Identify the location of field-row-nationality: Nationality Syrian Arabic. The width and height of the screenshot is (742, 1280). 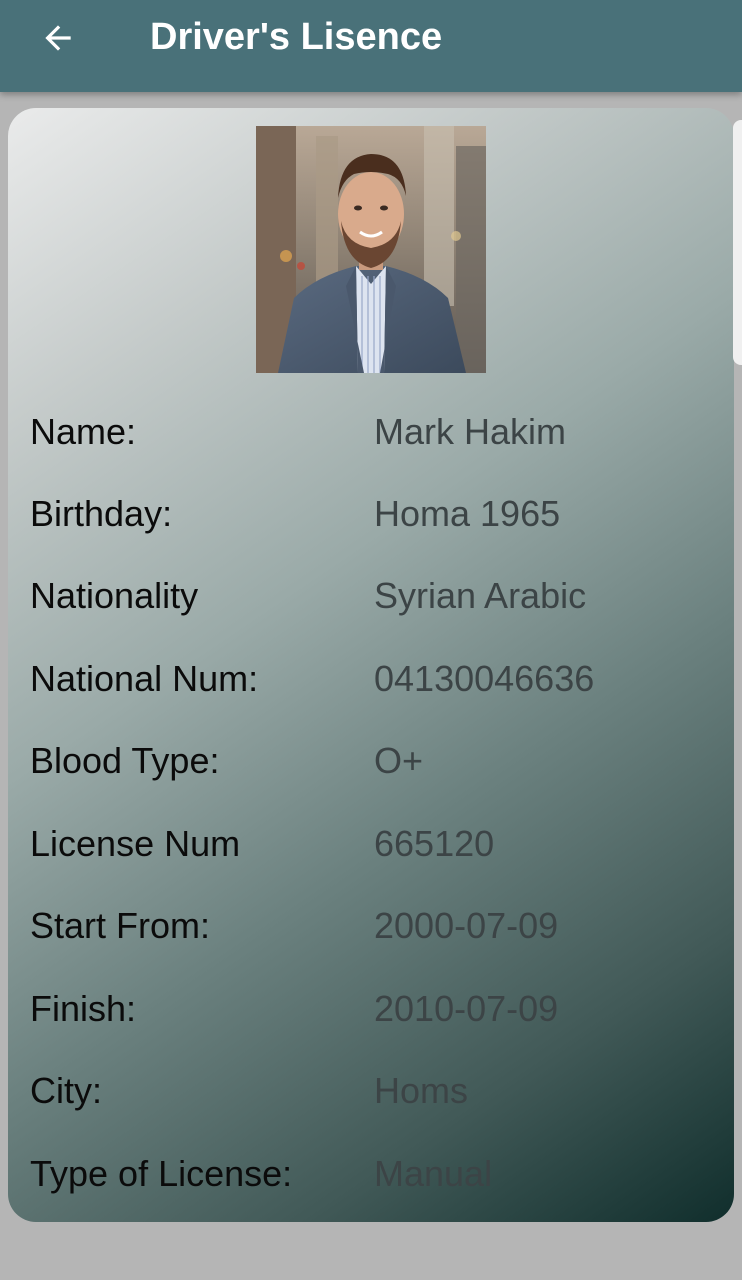
(371, 596).